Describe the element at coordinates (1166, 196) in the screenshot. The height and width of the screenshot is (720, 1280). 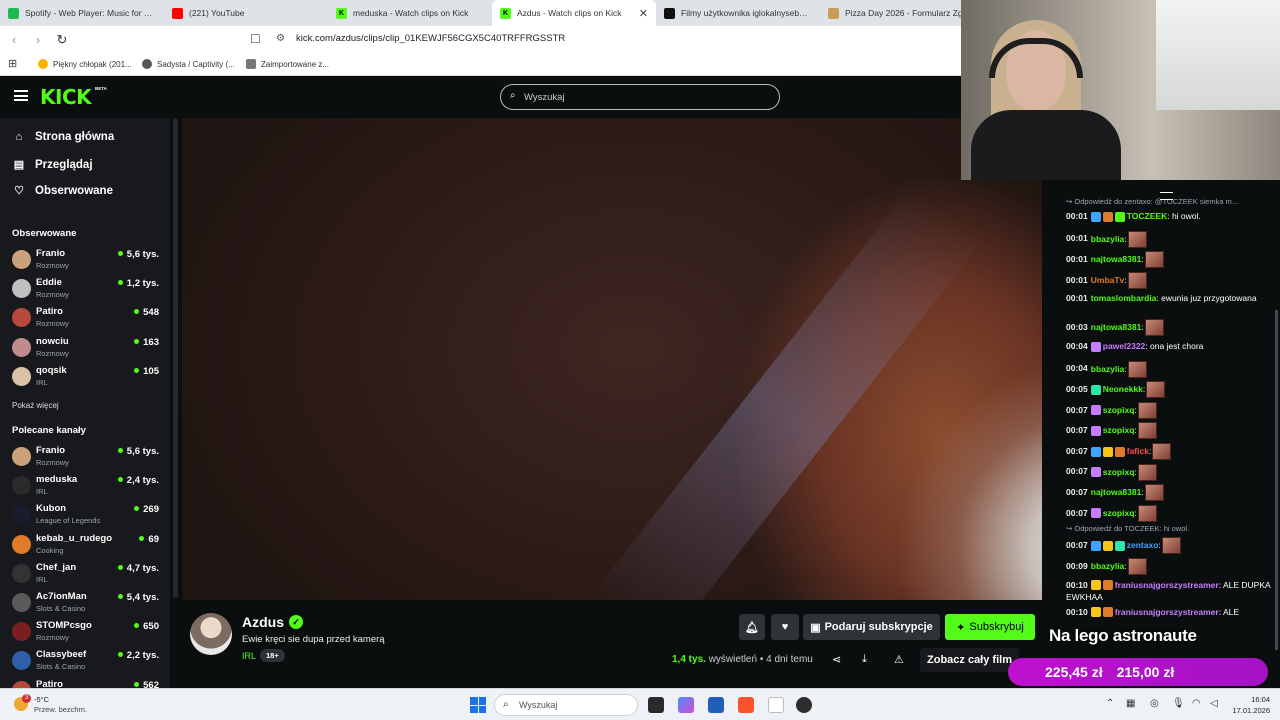
I see `chat-menu-icon` at that location.